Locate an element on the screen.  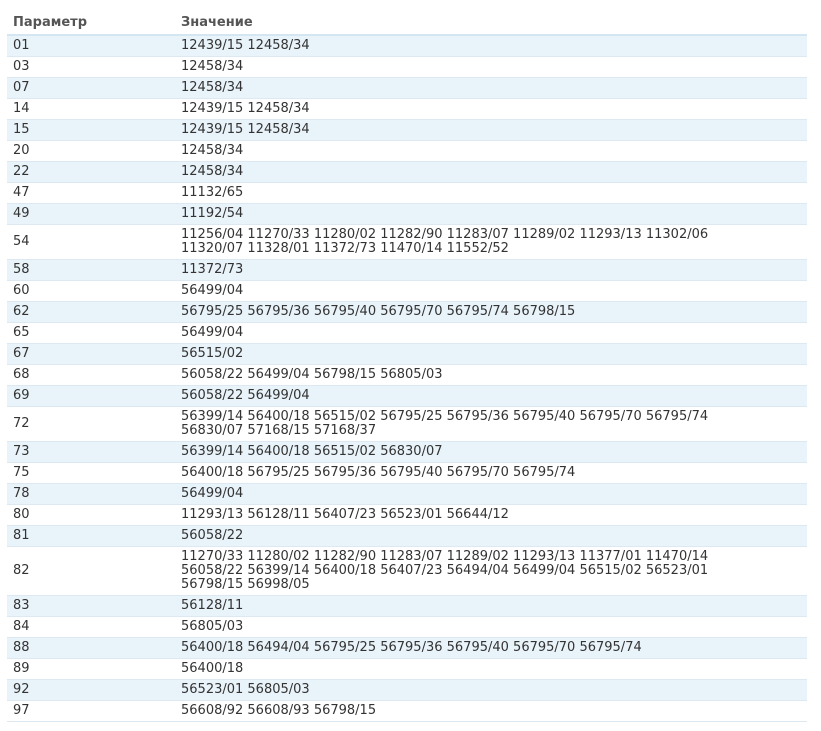
table-header-row: Параметр Значение is located at coordinates (407, 23).